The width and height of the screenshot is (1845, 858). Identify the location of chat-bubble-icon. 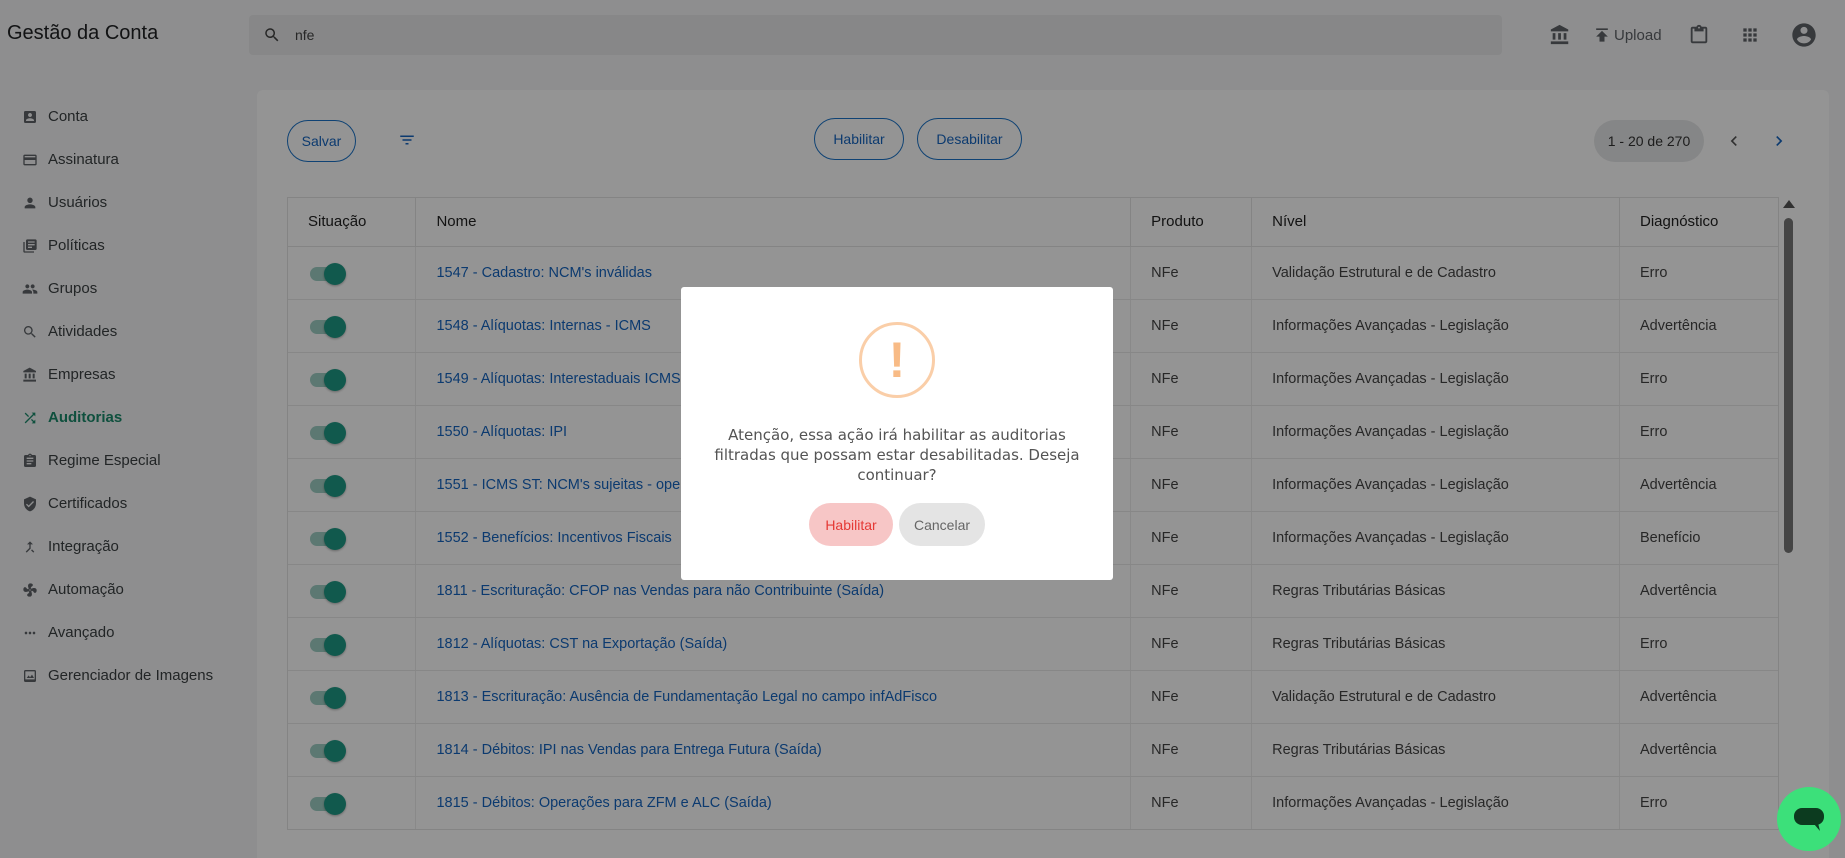
(1809, 819).